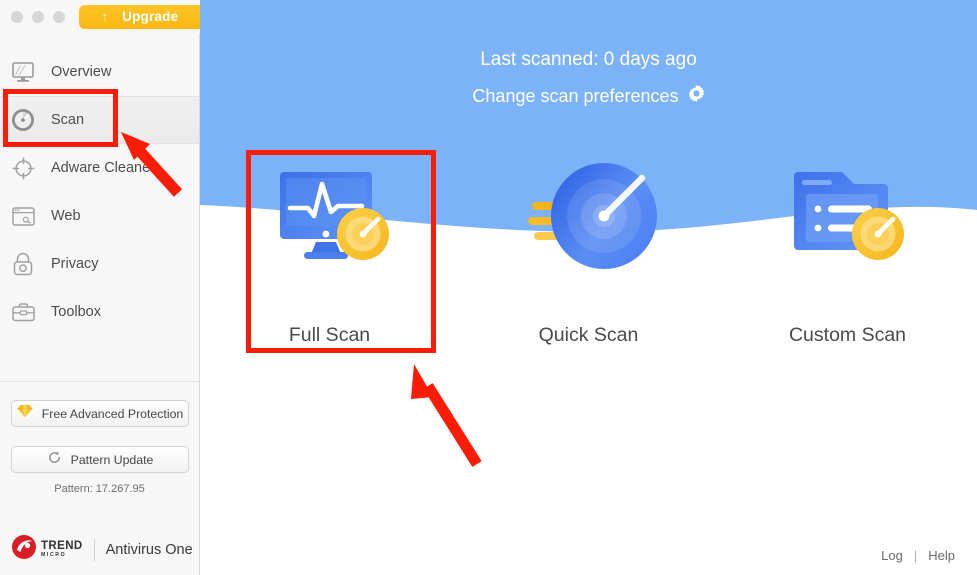  What do you see at coordinates (54, 554) in the screenshot?
I see `brand-logo-line2: MICRO` at bounding box center [54, 554].